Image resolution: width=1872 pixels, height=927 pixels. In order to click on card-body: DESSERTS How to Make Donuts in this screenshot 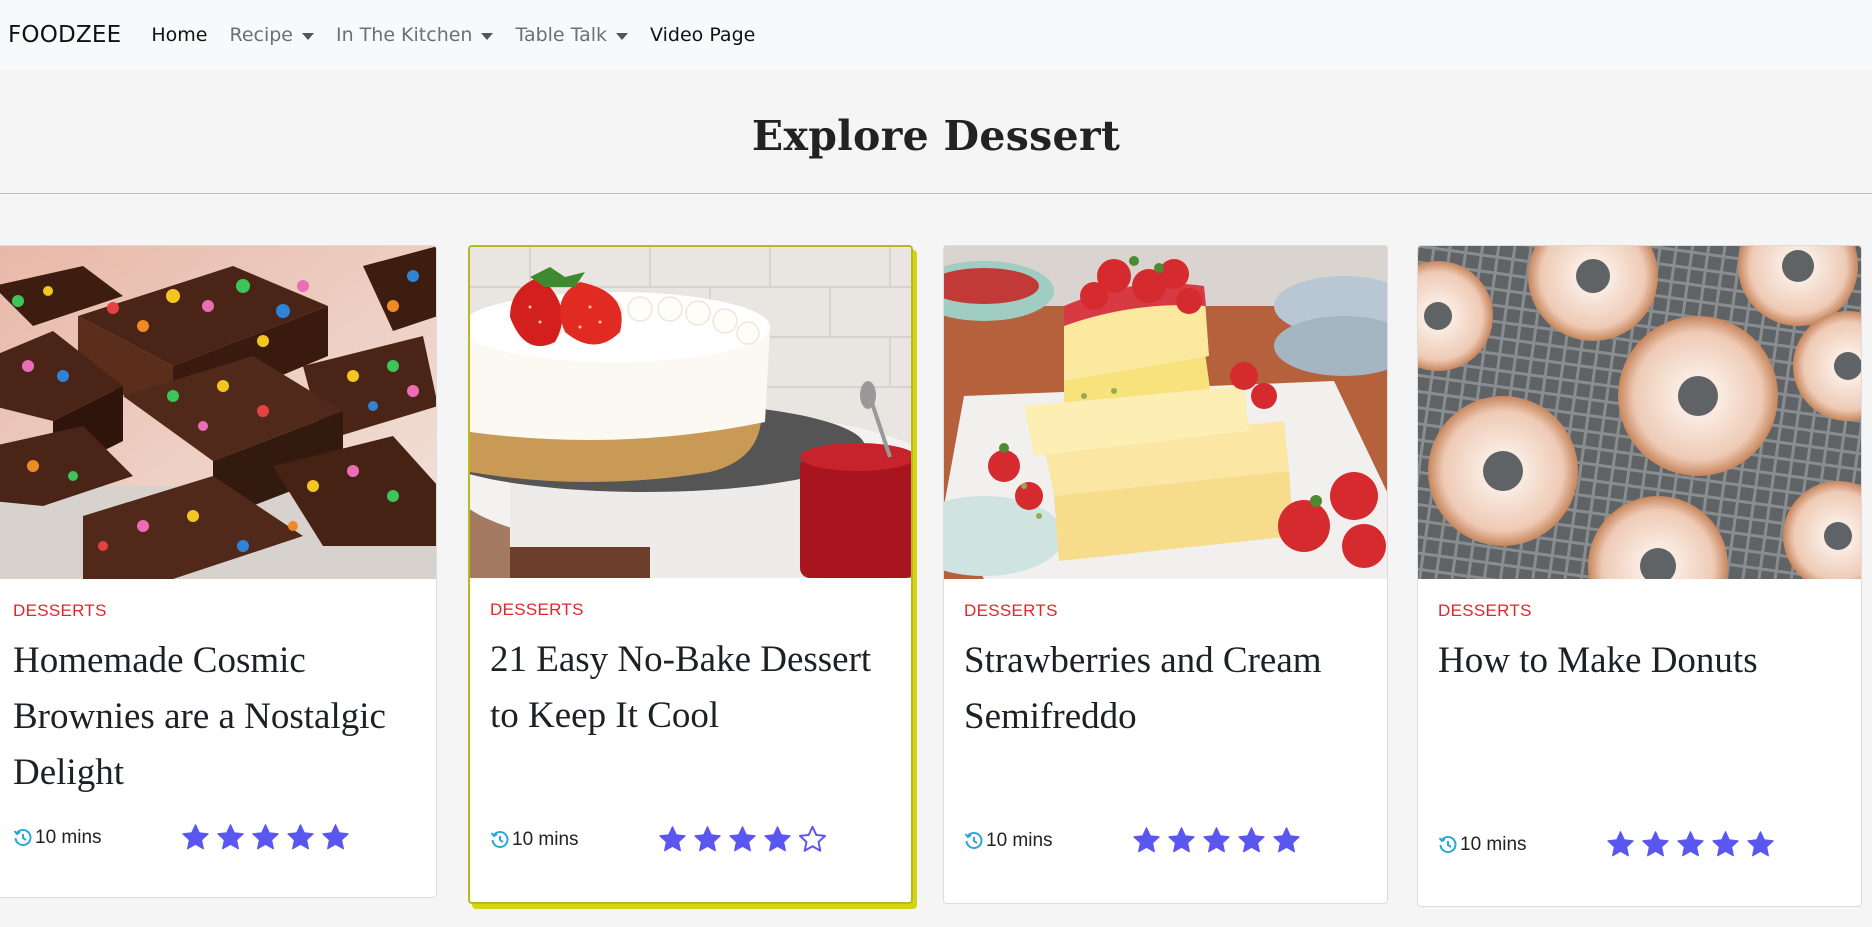, I will do `click(1639, 634)`.